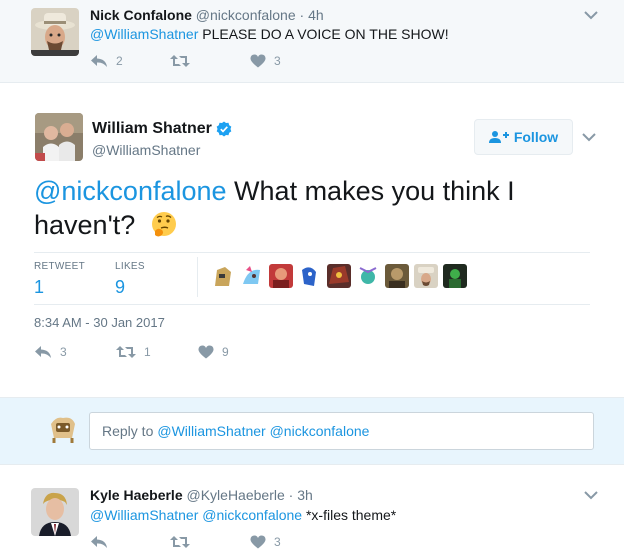 The image size is (624, 559). I want to click on follow-button: Follow, so click(523, 137).